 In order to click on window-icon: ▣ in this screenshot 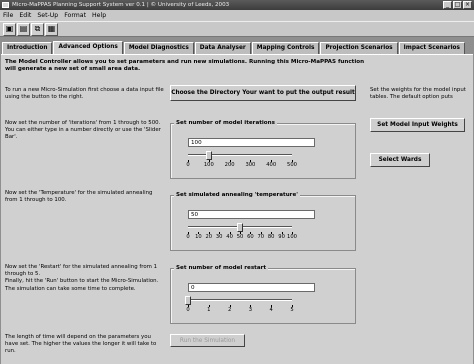, I will do `click(9, 29)`.